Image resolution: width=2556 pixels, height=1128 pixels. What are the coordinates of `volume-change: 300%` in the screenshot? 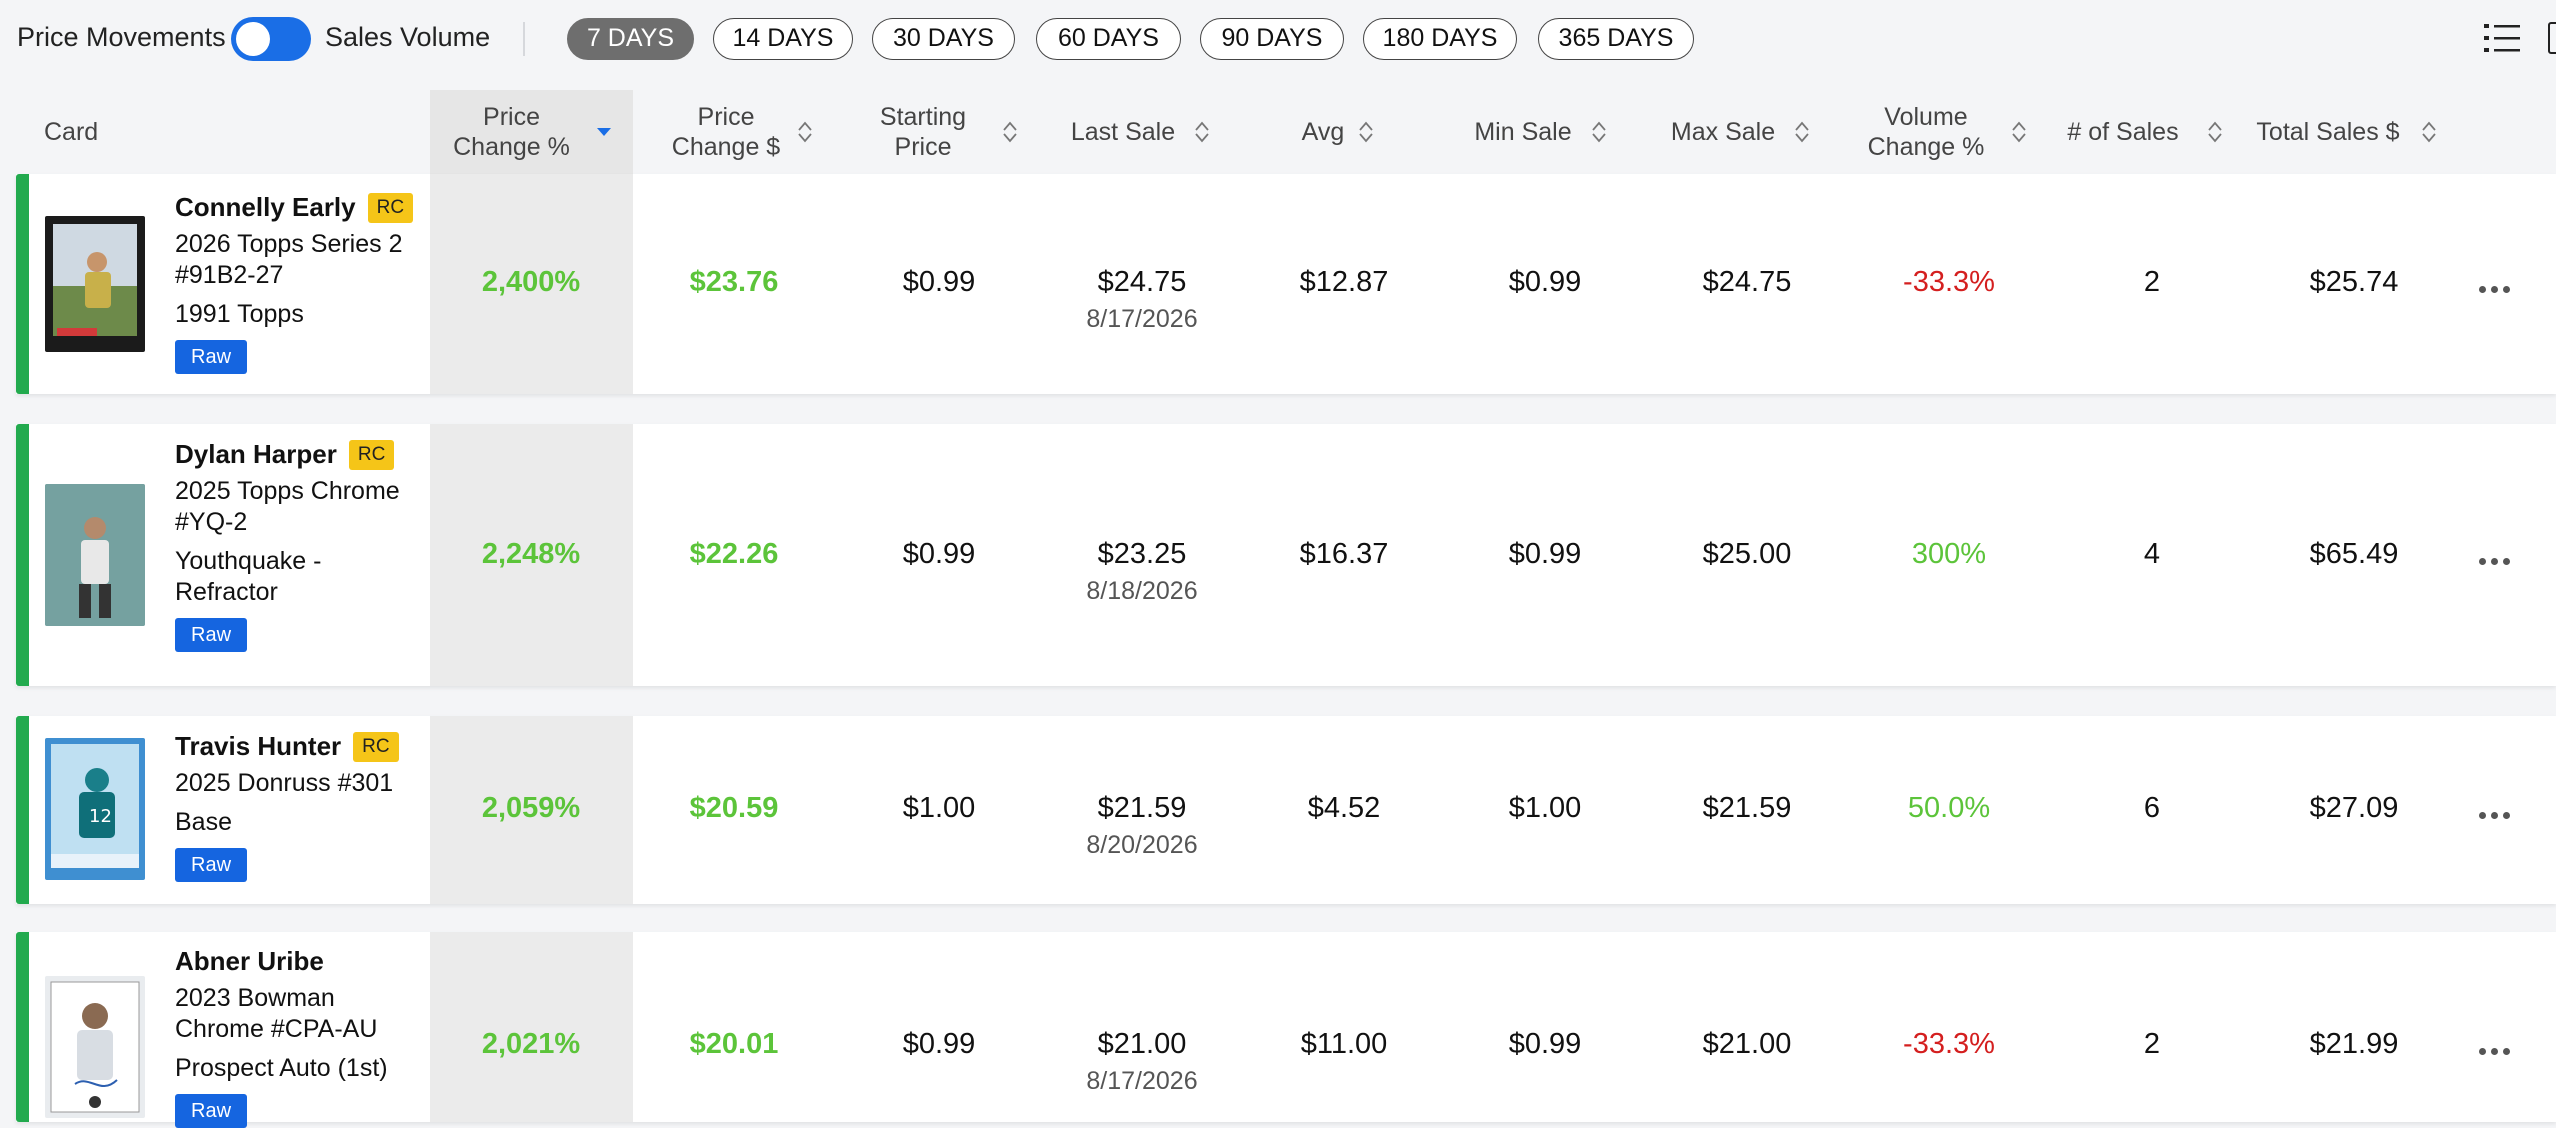 It's located at (1949, 554).